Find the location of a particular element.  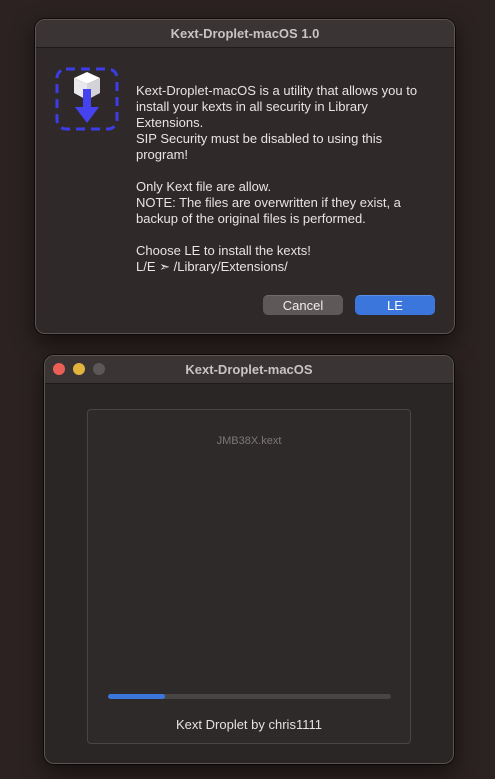

progress-fill is located at coordinates (136, 696).